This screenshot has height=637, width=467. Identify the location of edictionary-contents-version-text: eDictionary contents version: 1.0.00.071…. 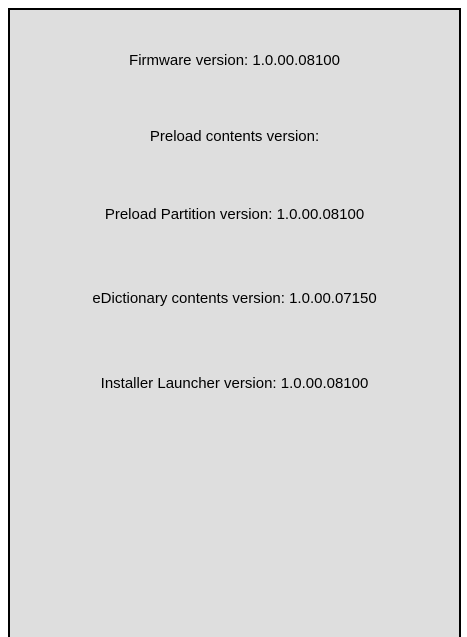
(234, 298).